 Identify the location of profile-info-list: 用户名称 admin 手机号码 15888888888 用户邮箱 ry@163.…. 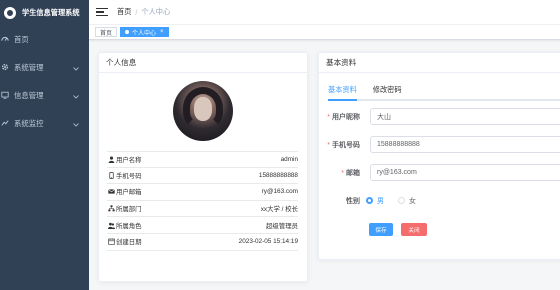
(202, 201).